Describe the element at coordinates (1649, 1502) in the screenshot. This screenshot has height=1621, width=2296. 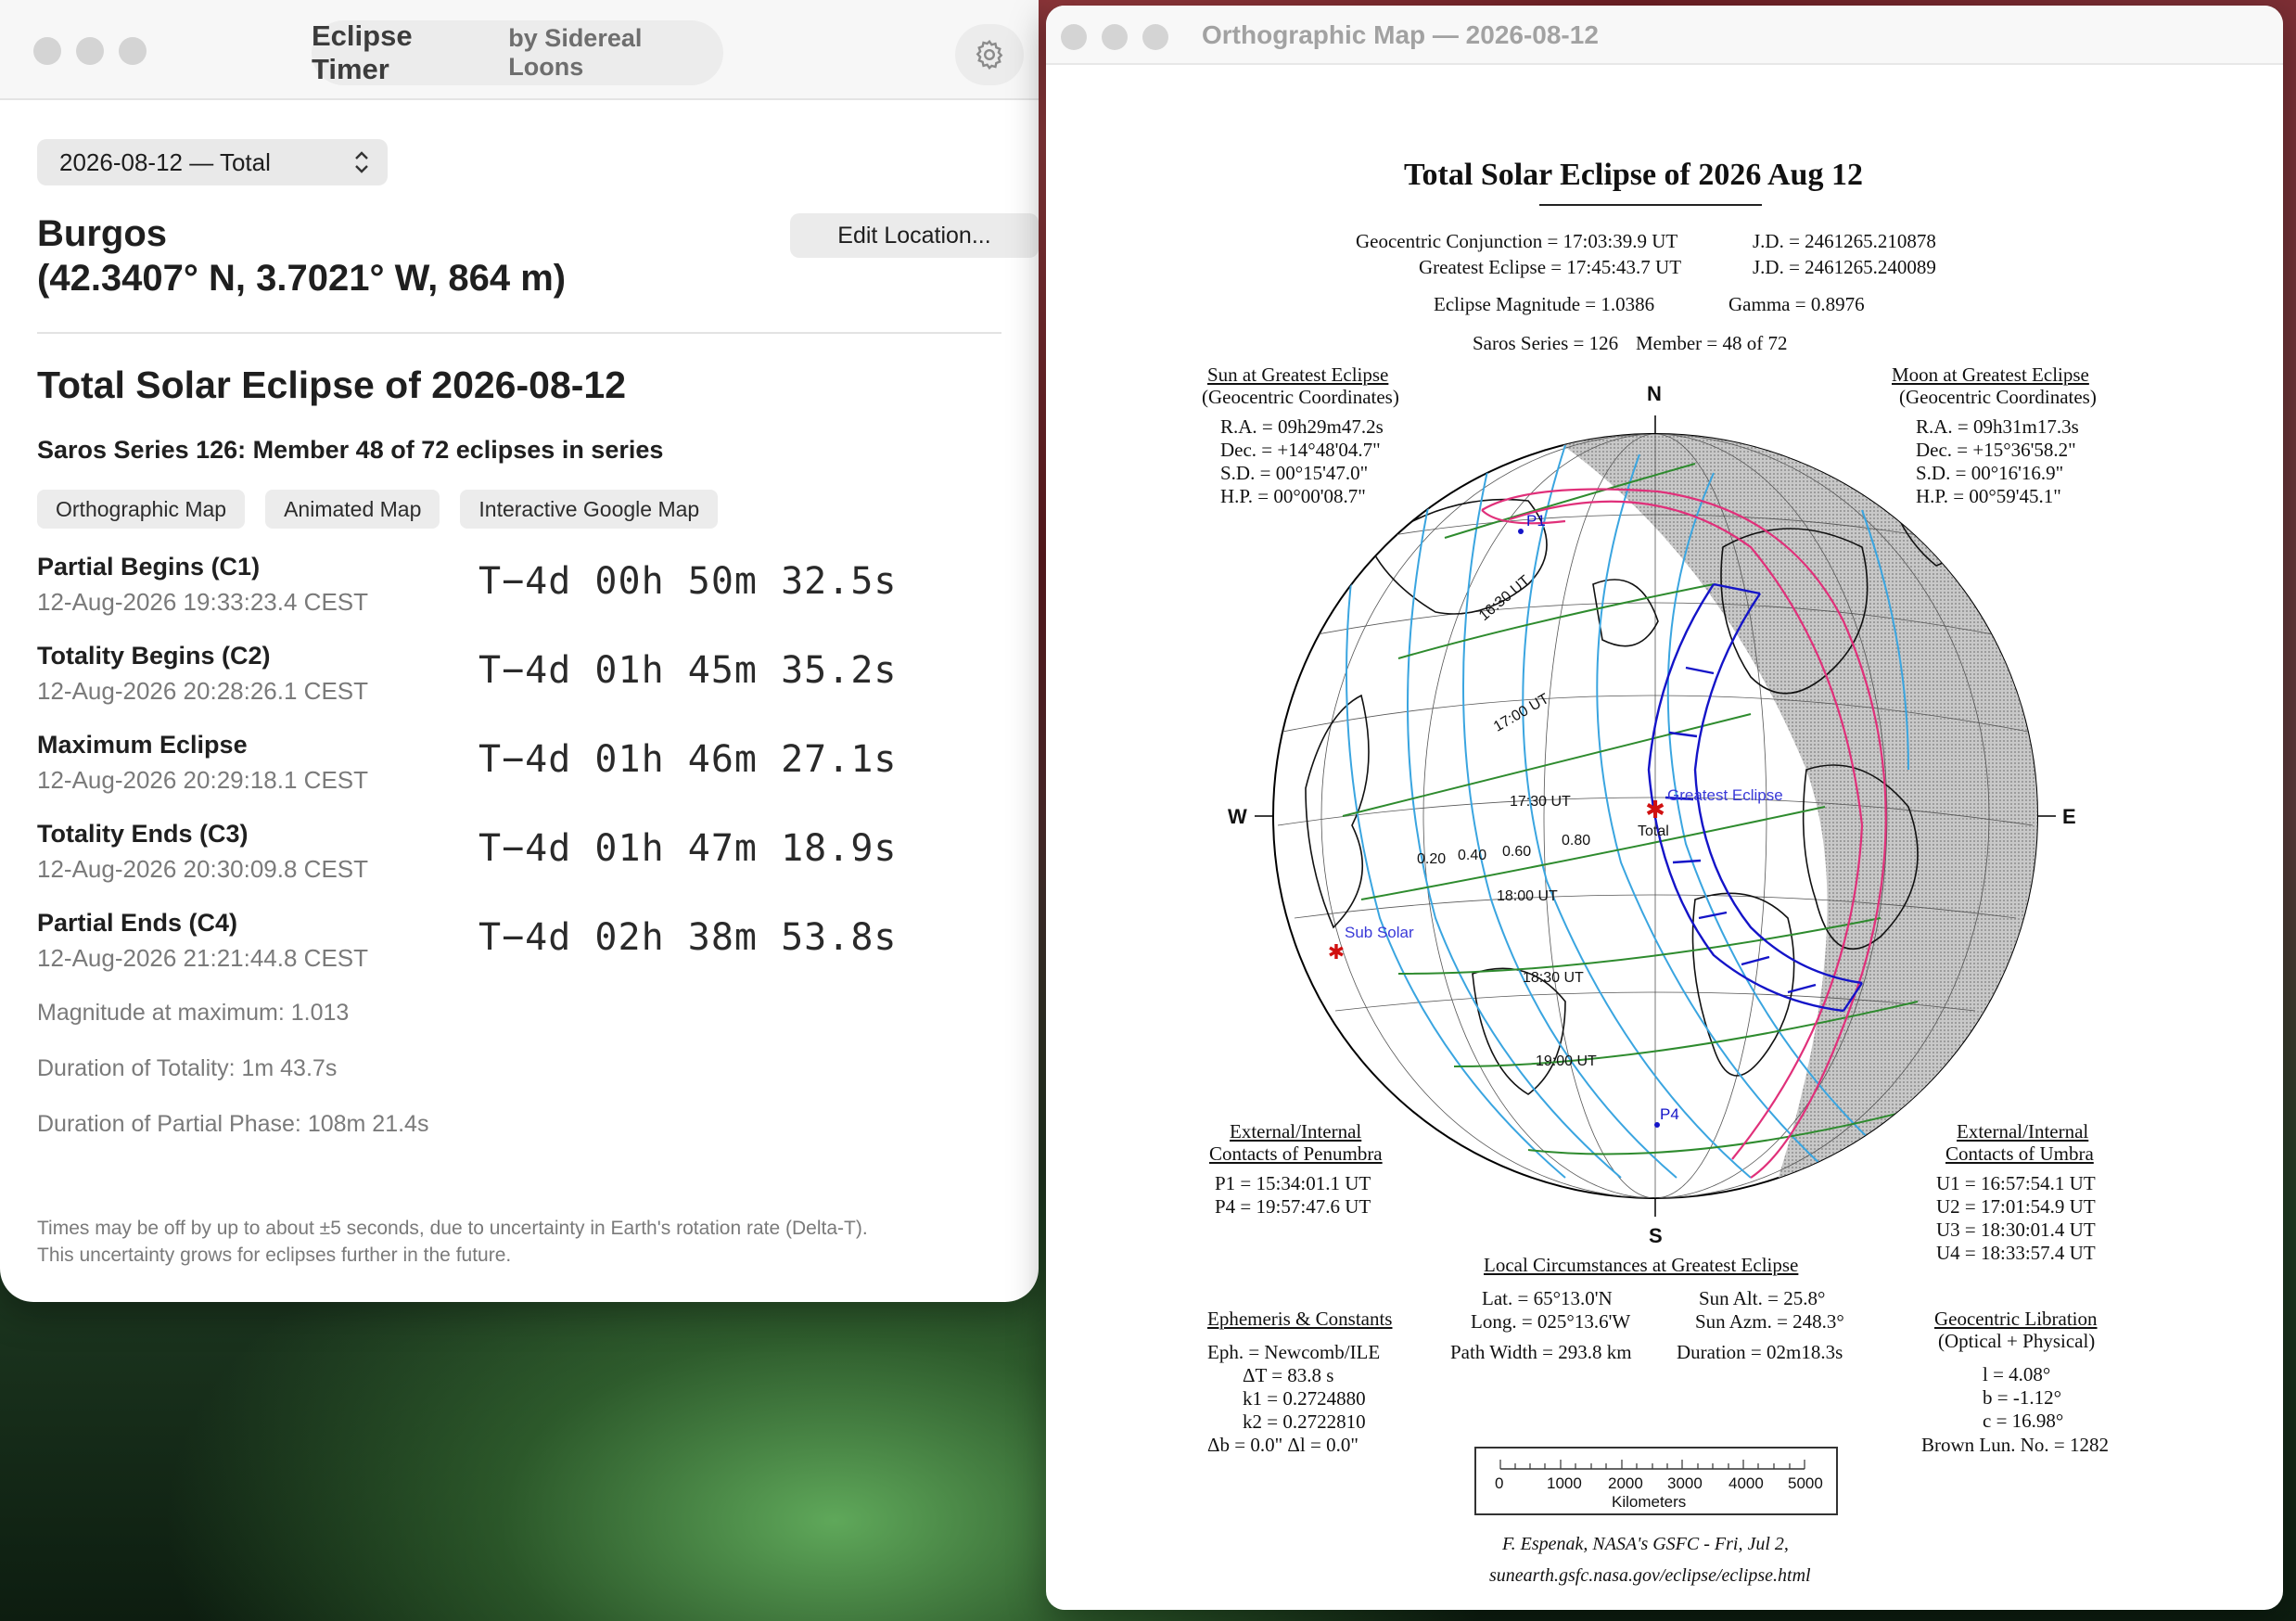
I see `scale-unit: Kilometers` at that location.